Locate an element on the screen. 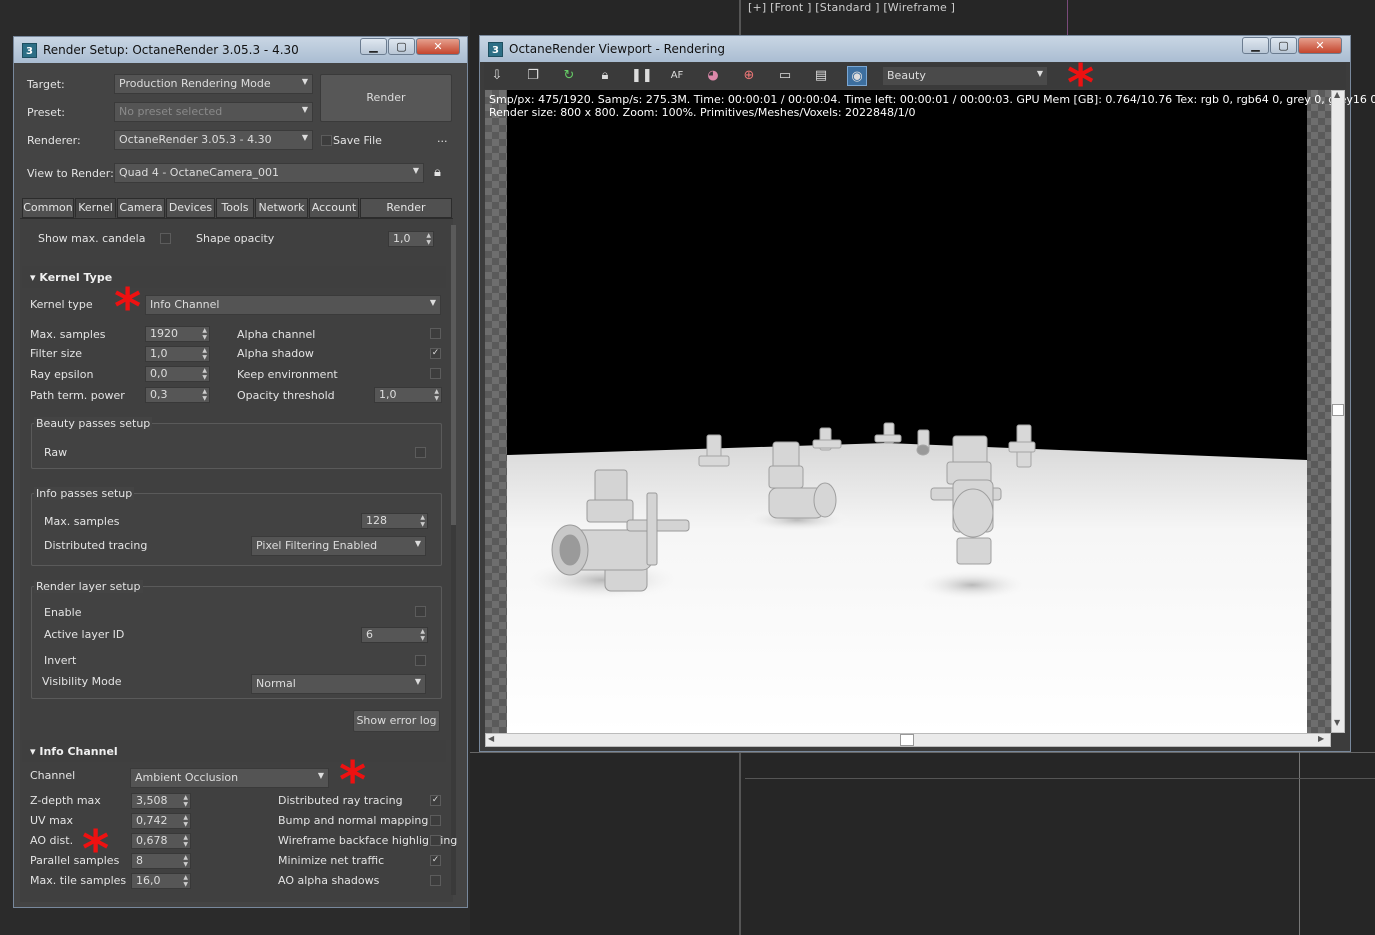 Image resolution: width=1375 pixels, height=935 pixels. active-layer-id-spinner: 6 ▲ ▼ is located at coordinates (394, 635).